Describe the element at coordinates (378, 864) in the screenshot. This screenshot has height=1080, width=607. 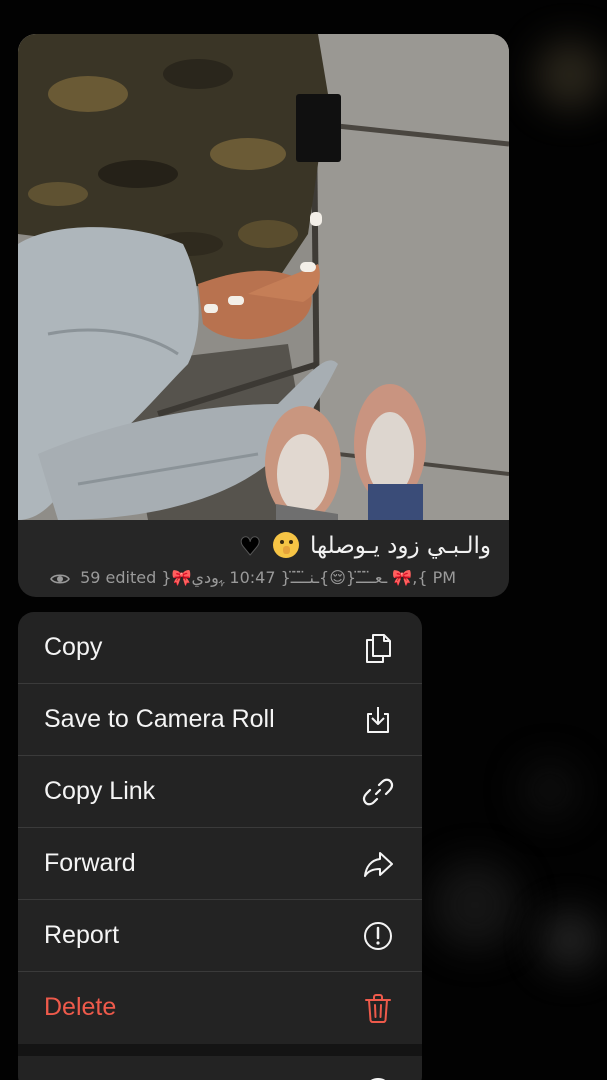
I see `forward-icon` at that location.